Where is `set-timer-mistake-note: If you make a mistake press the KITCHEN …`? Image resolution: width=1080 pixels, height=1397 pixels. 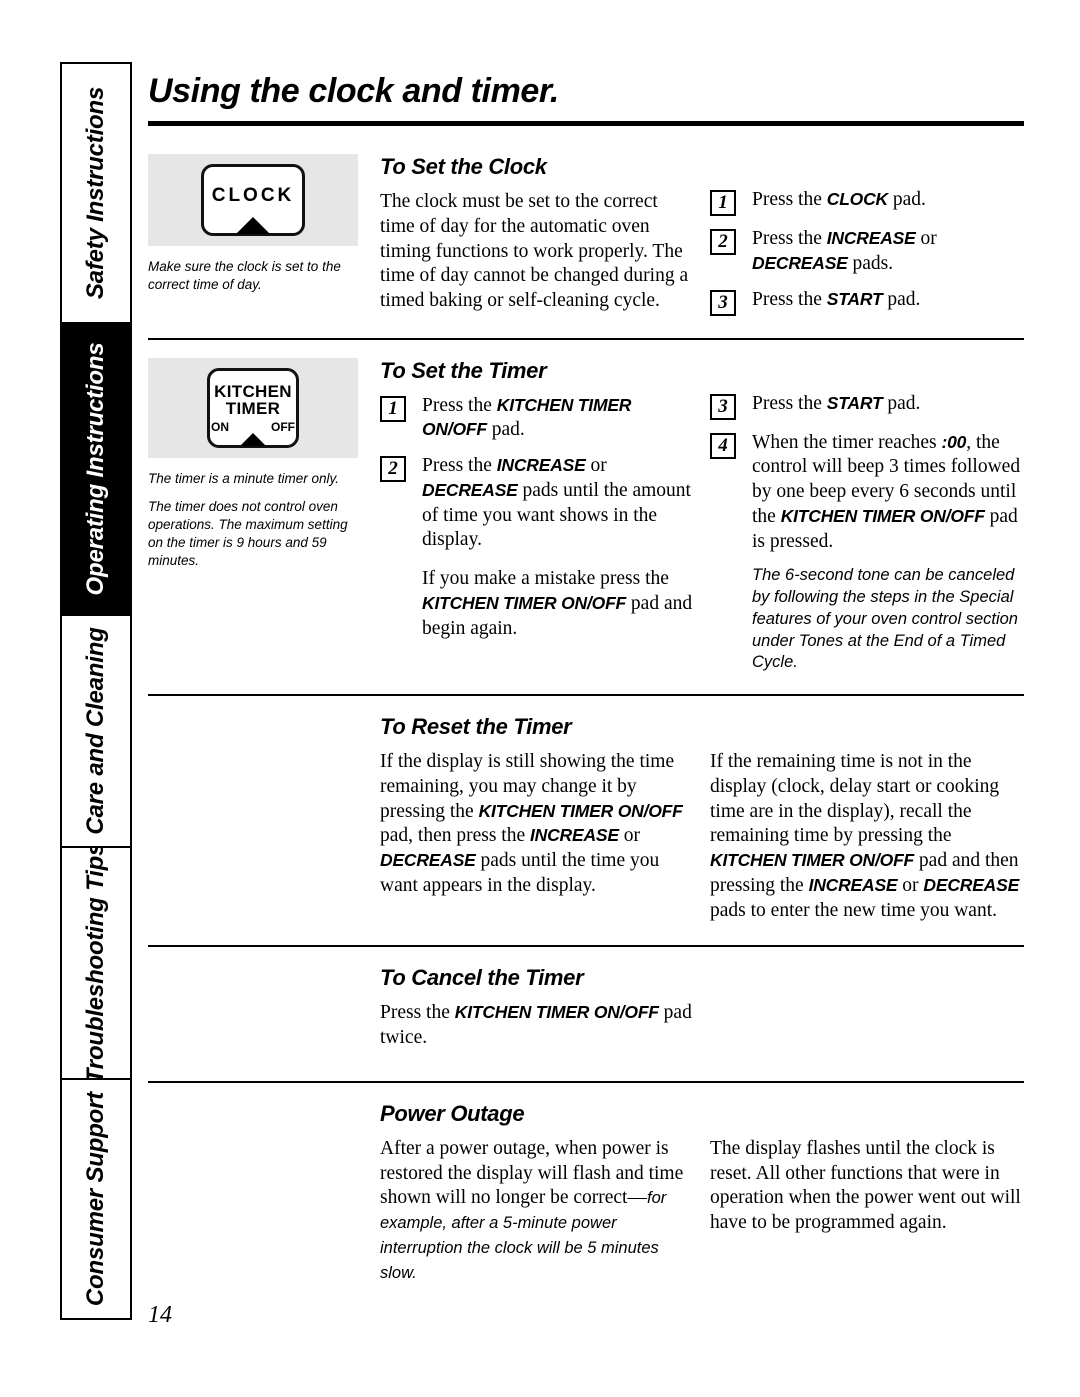 set-timer-mistake-note: If you make a mistake press the KITCHEN … is located at coordinates (559, 604).